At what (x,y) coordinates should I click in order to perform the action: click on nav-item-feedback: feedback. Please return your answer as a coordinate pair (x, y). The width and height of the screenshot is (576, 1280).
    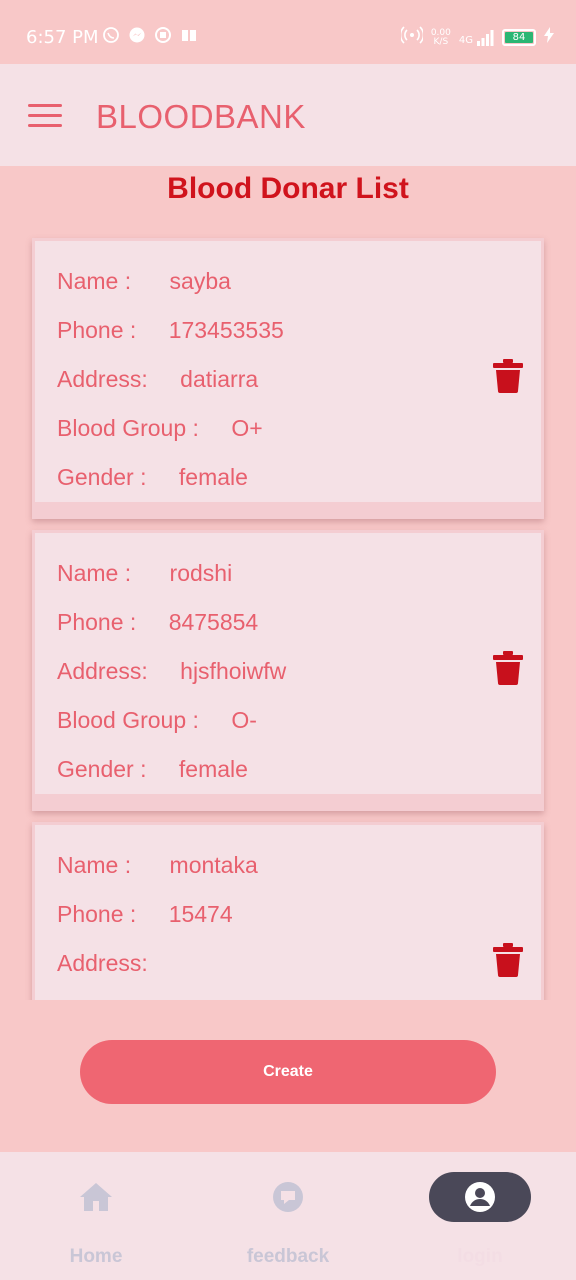
    Looking at the image, I should click on (288, 1220).